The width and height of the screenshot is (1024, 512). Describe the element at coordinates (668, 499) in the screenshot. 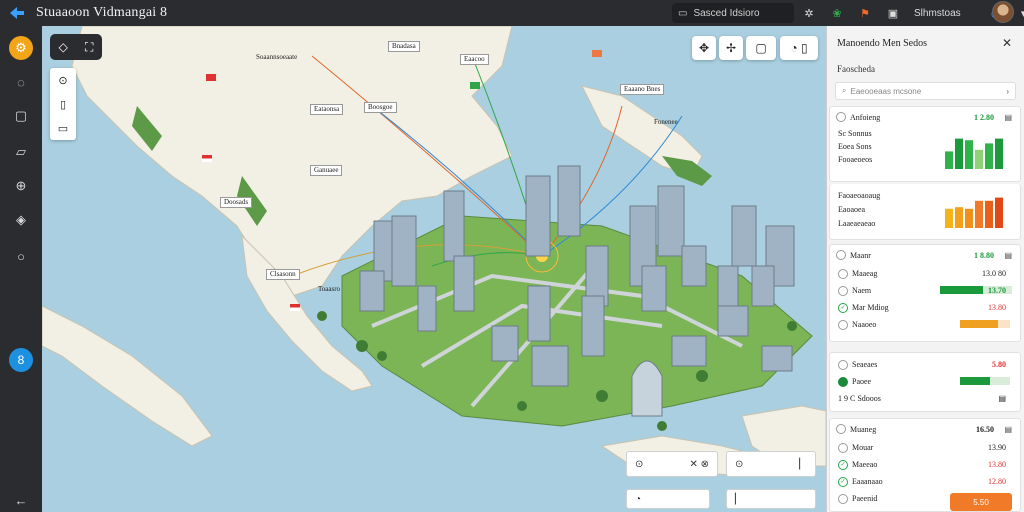

I see `bottom-input-left: ◔` at that location.